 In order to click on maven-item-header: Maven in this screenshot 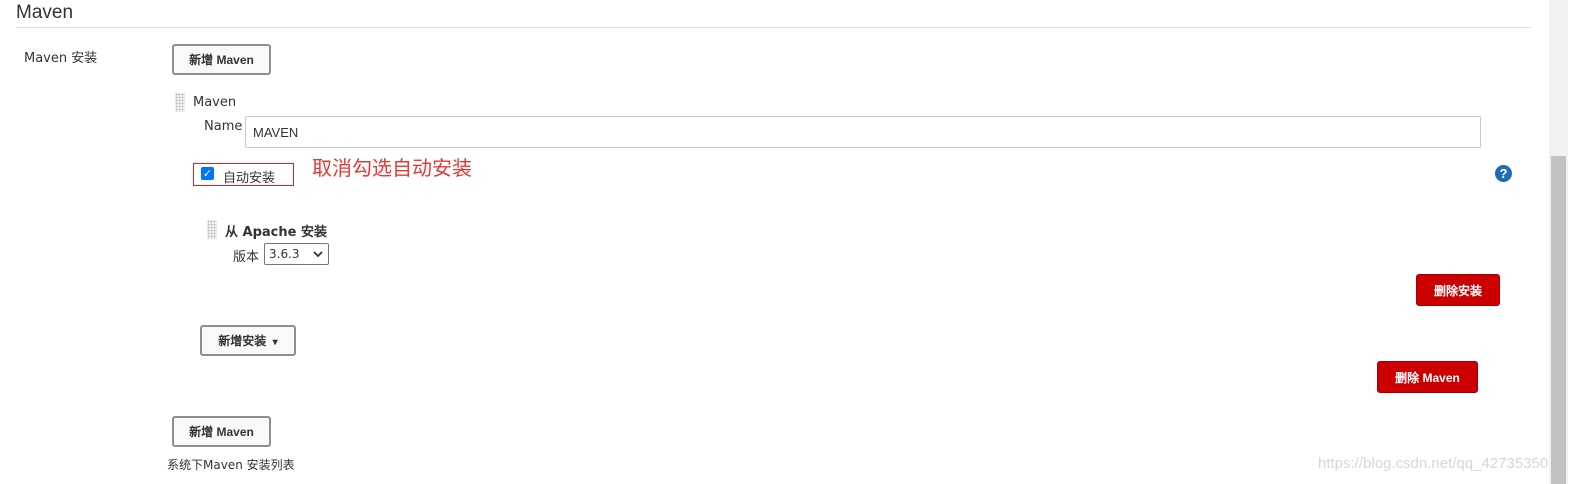, I will do `click(215, 102)`.